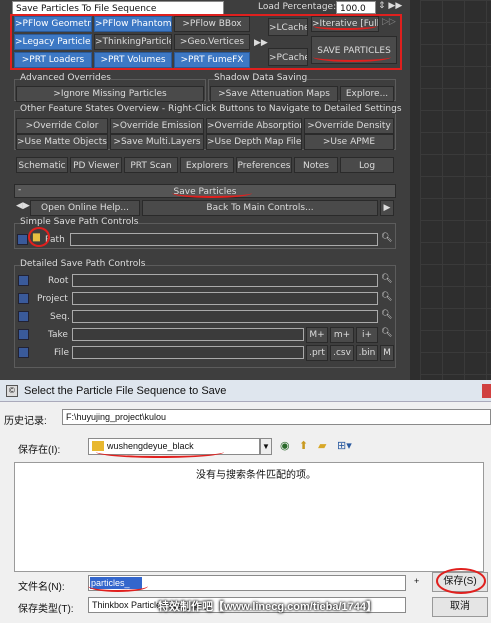  Describe the element at coordinates (386, 297) in the screenshot. I see `project-search-icon: 🔍︎` at that location.